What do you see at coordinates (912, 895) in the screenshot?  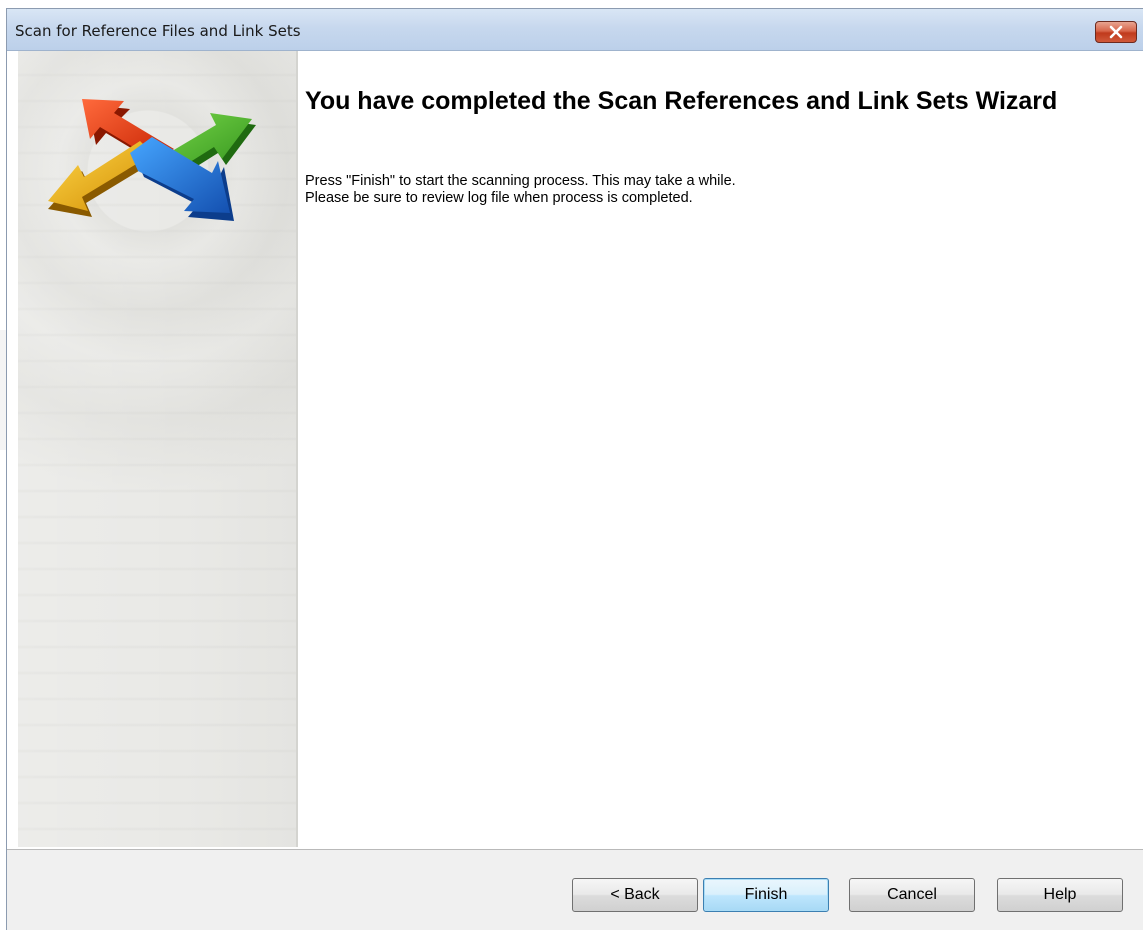 I see `cancel-button: Cancel` at bounding box center [912, 895].